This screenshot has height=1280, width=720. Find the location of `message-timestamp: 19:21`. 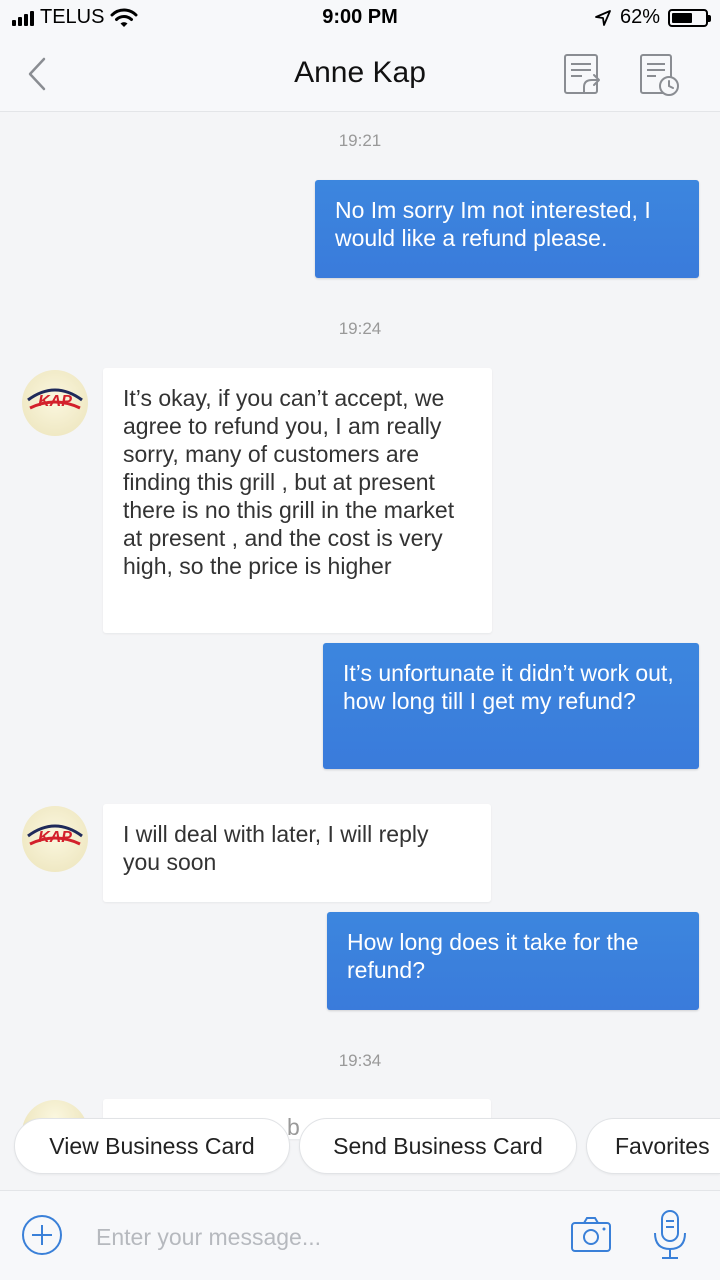

message-timestamp: 19:21 is located at coordinates (360, 140).